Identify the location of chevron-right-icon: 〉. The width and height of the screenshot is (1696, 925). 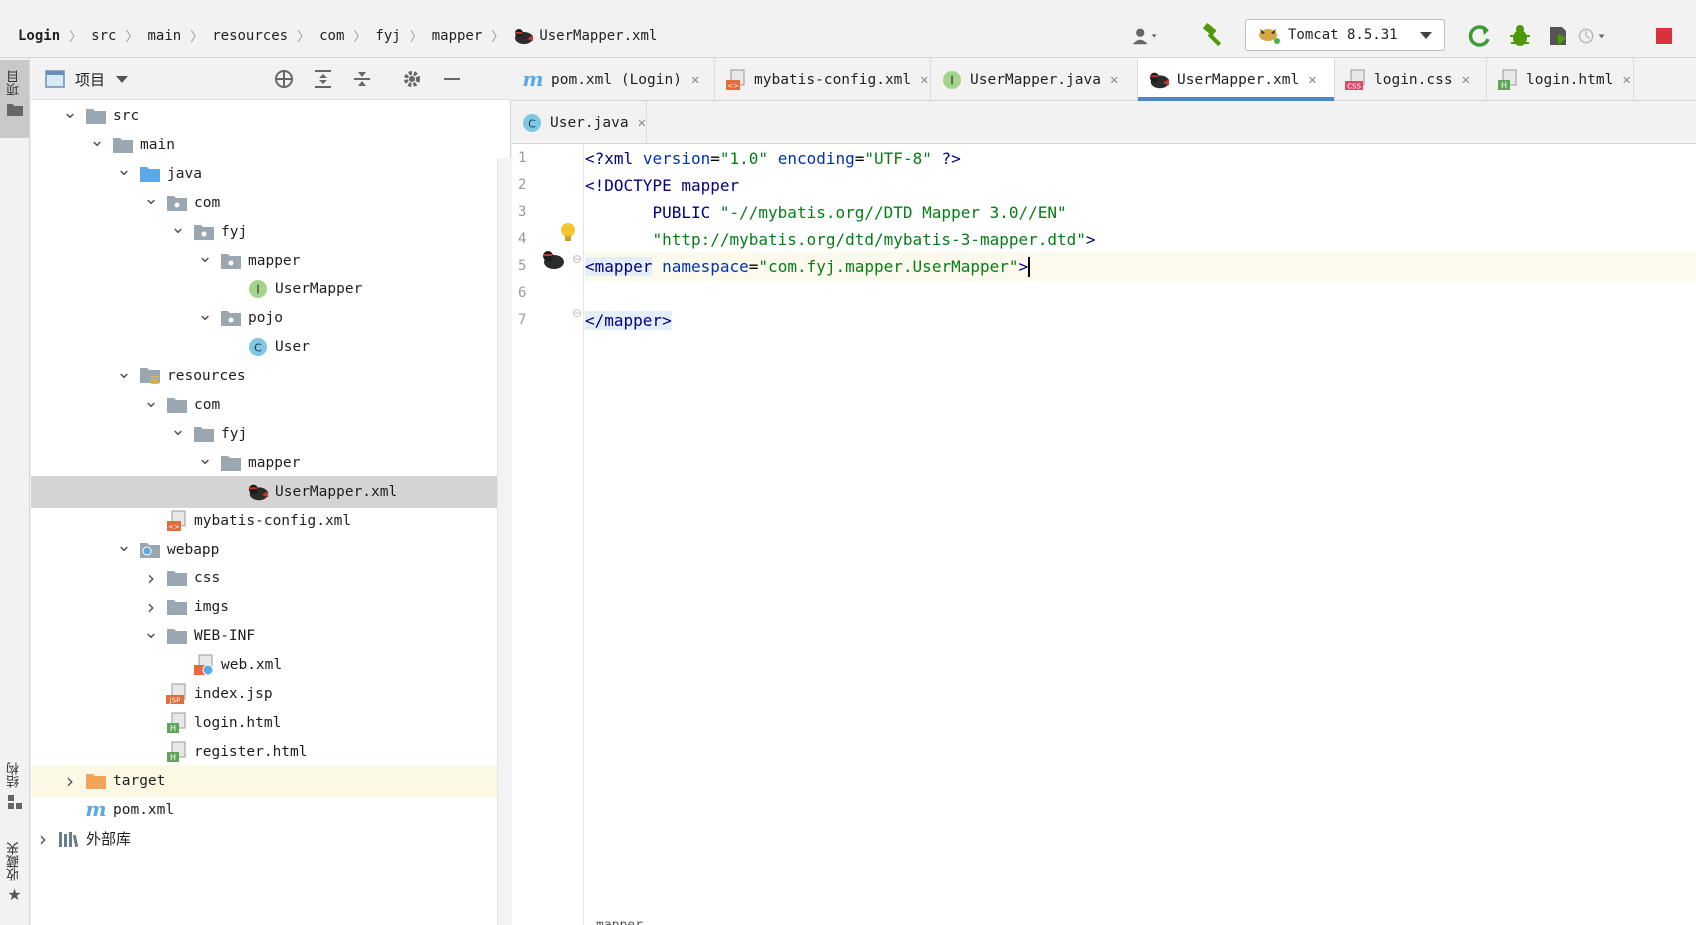
(132, 37).